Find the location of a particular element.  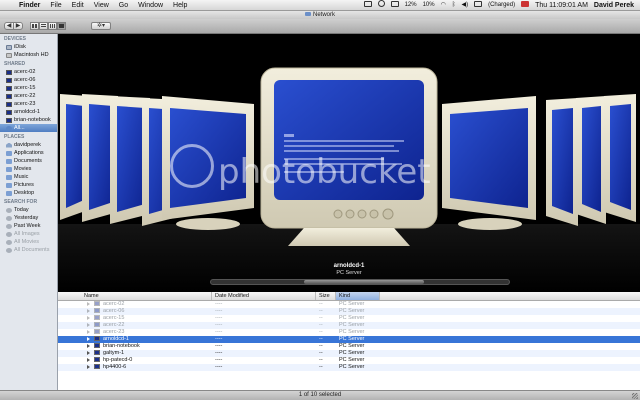

sidebar-item-desktop: Desktop is located at coordinates (28, 193).